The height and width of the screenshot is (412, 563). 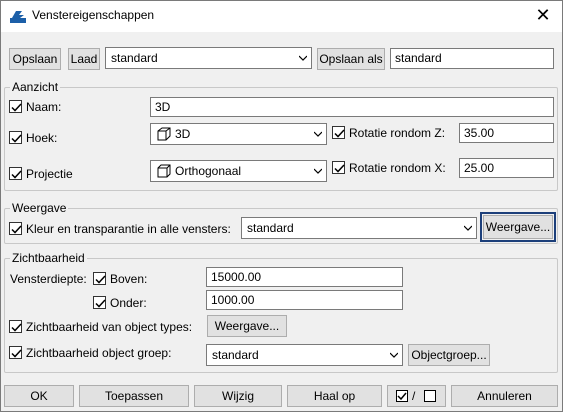 I want to click on kleur-select-value: standard, so click(x=270, y=228).